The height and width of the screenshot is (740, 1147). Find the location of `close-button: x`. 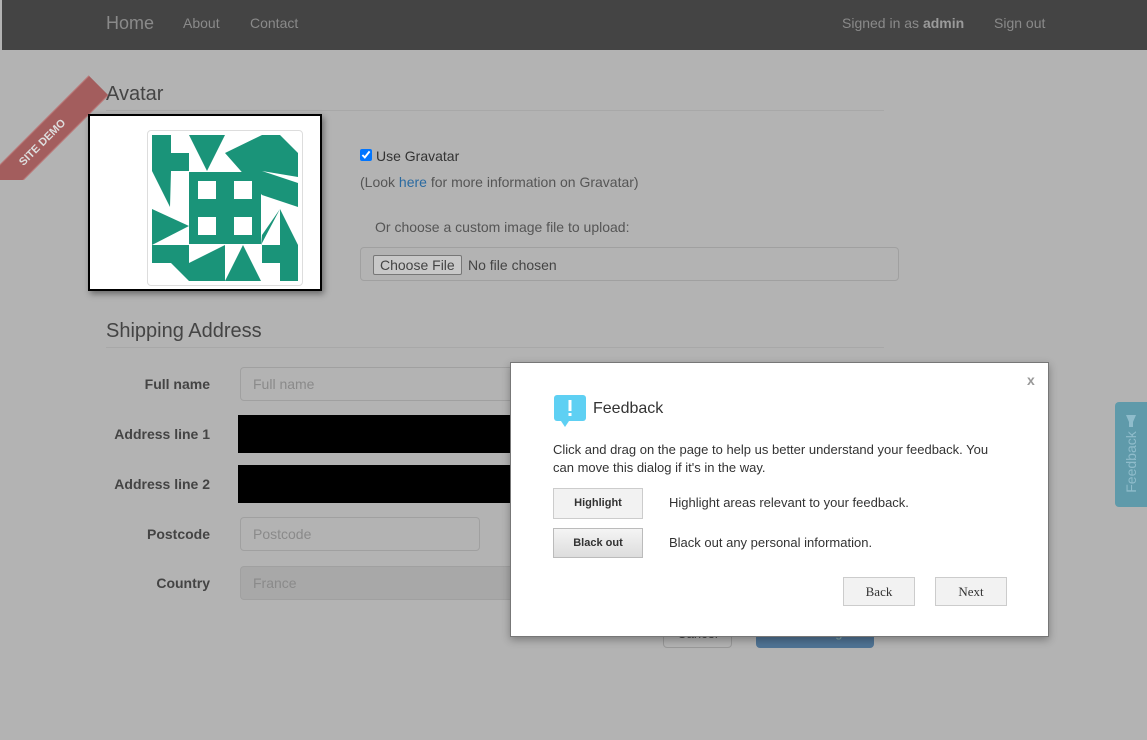

close-button: x is located at coordinates (1031, 380).